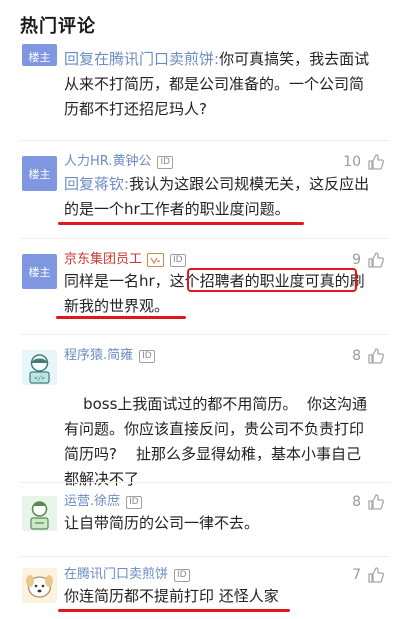 The height and width of the screenshot is (619, 409). I want to click on author-row: 京东集团员工 ID, so click(125, 260).